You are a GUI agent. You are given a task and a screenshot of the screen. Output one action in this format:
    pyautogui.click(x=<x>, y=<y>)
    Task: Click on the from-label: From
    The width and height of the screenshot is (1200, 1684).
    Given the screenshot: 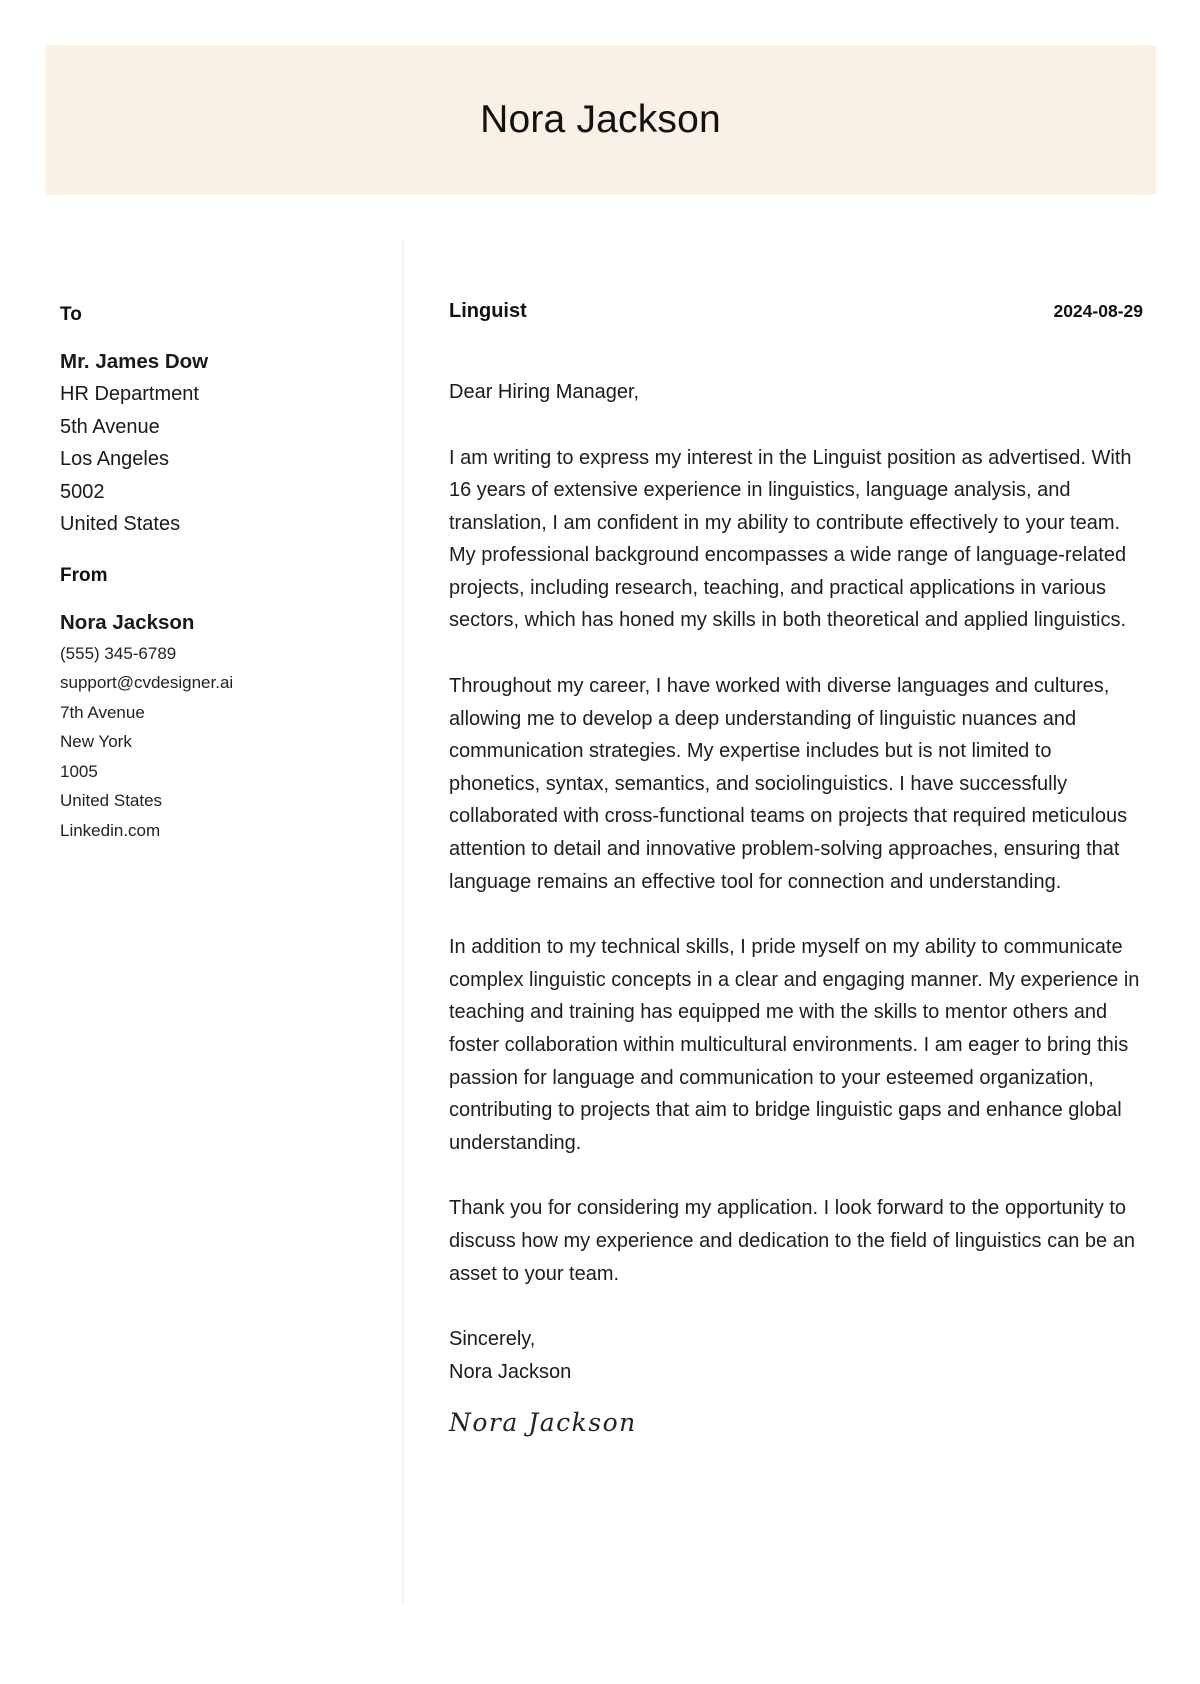 What is the action you would take?
    pyautogui.click(x=84, y=575)
    